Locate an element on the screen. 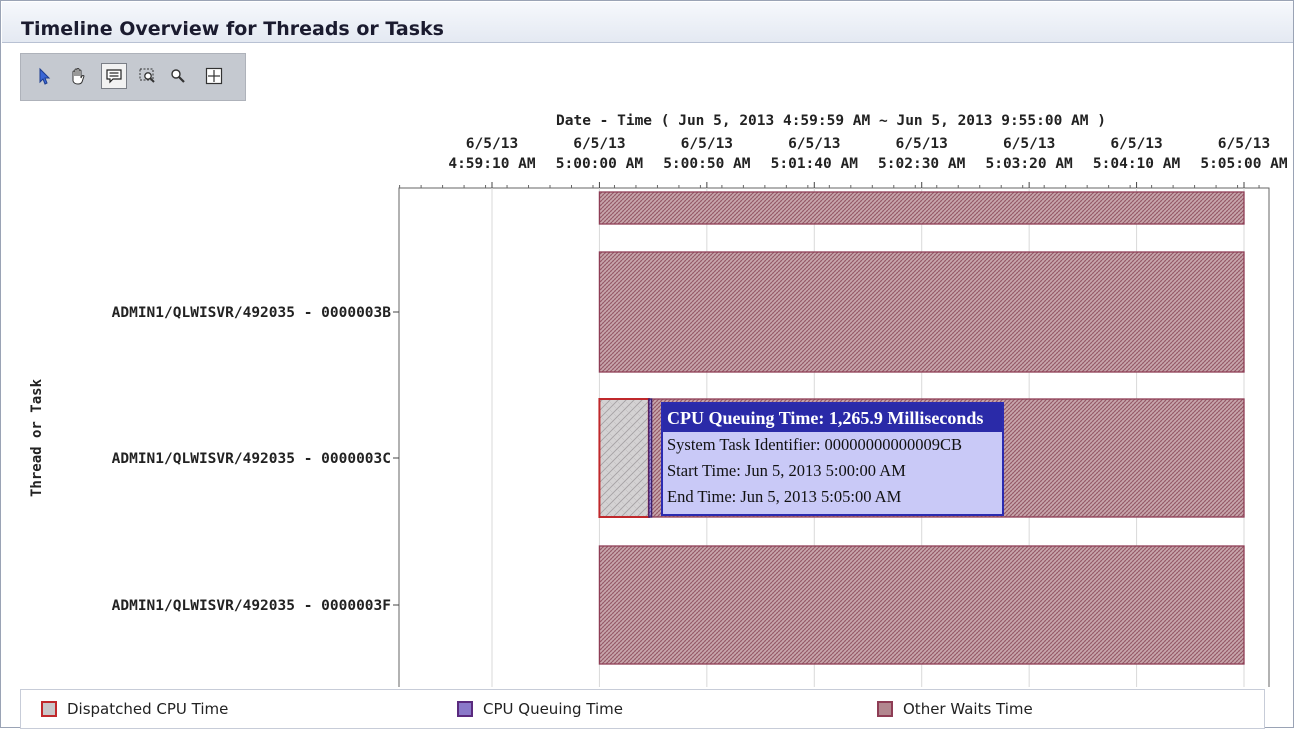 The height and width of the screenshot is (729, 1294). x-tick-time: 5:00:50 AM is located at coordinates (707, 164).